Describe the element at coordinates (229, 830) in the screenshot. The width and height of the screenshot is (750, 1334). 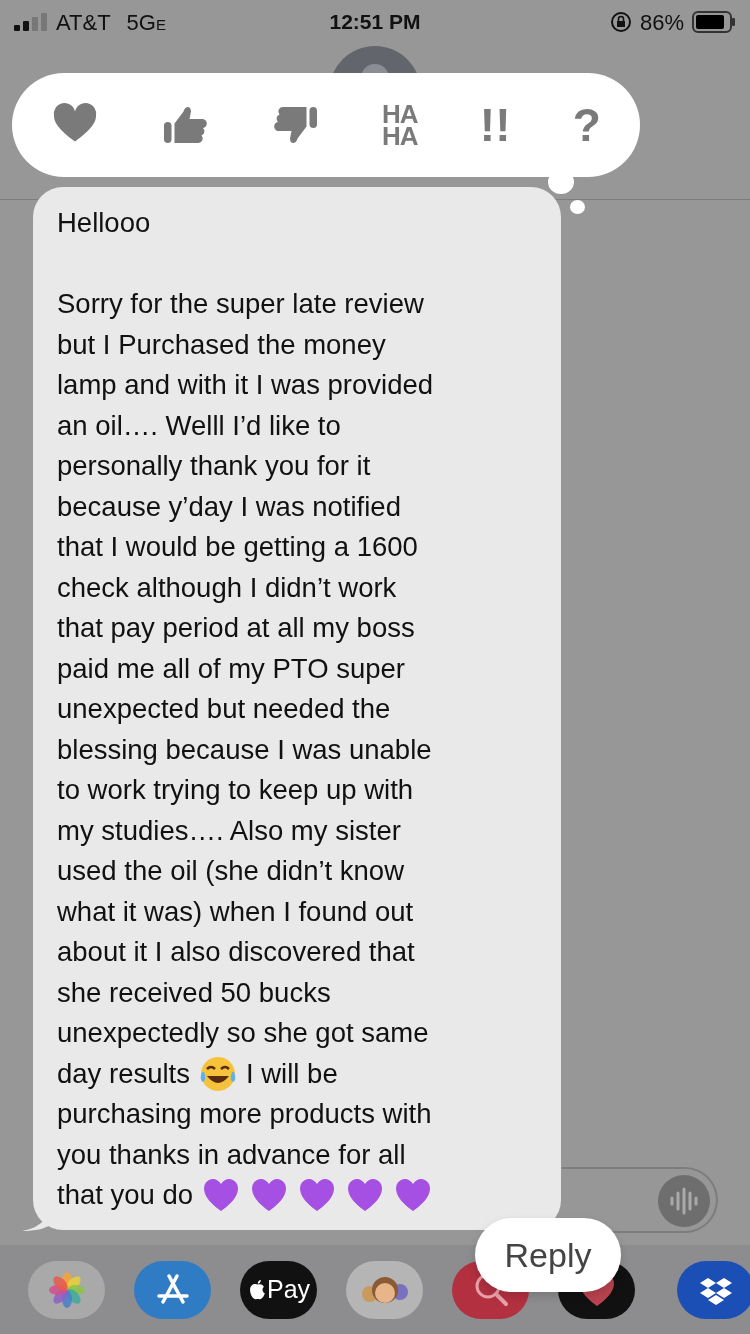
I see `message-text: my studies…. Also my sister` at that location.